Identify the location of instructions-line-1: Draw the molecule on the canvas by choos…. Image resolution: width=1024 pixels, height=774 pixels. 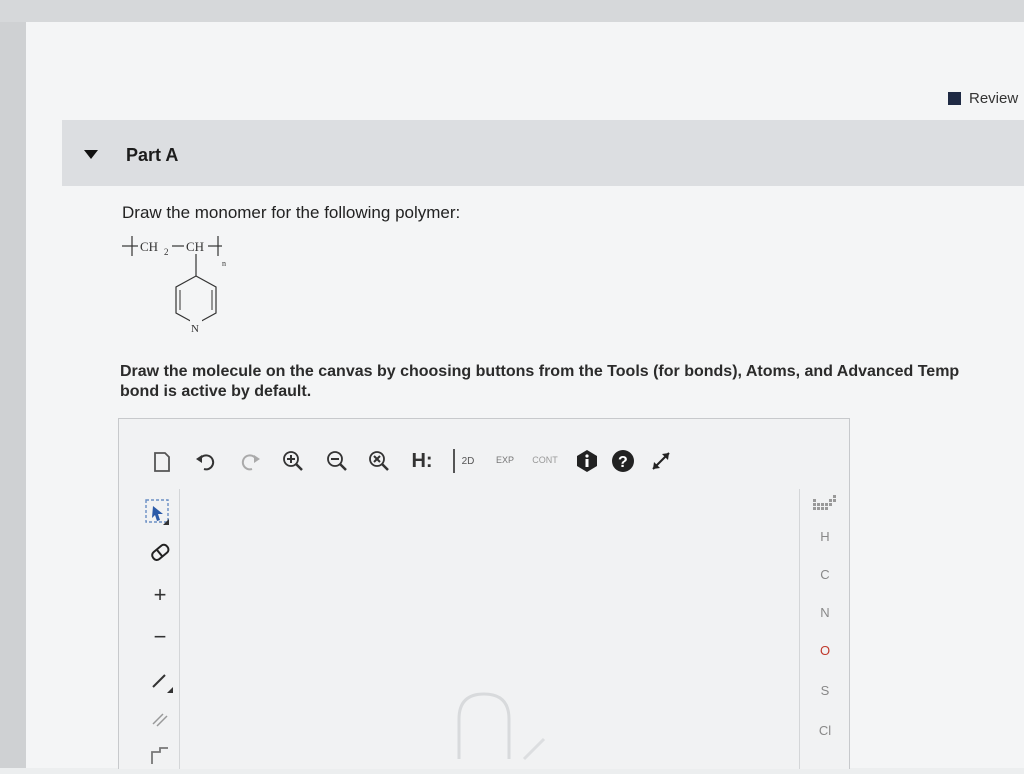
(540, 371).